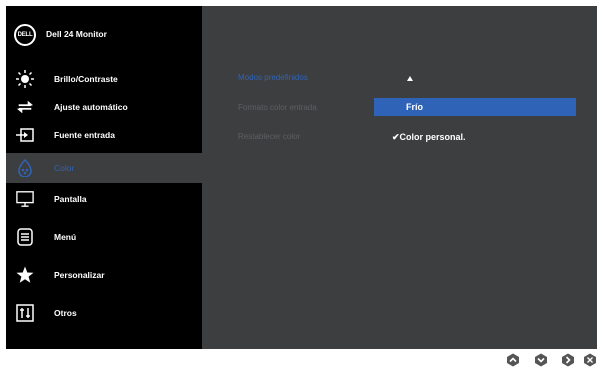 Image resolution: width=597 pixels, height=372 pixels. I want to click on down-button-icon, so click(541, 360).